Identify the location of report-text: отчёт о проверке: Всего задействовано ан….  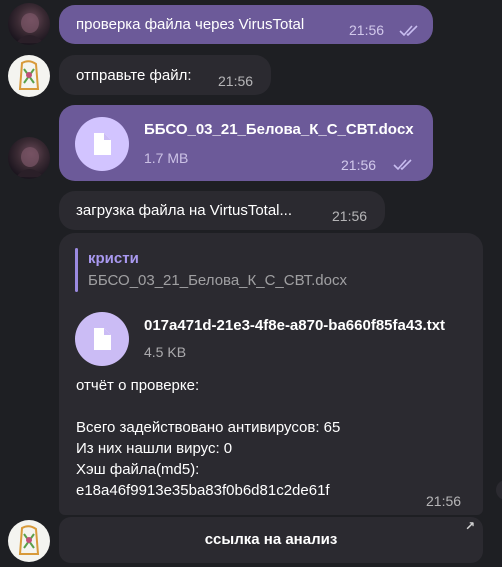
(208, 438).